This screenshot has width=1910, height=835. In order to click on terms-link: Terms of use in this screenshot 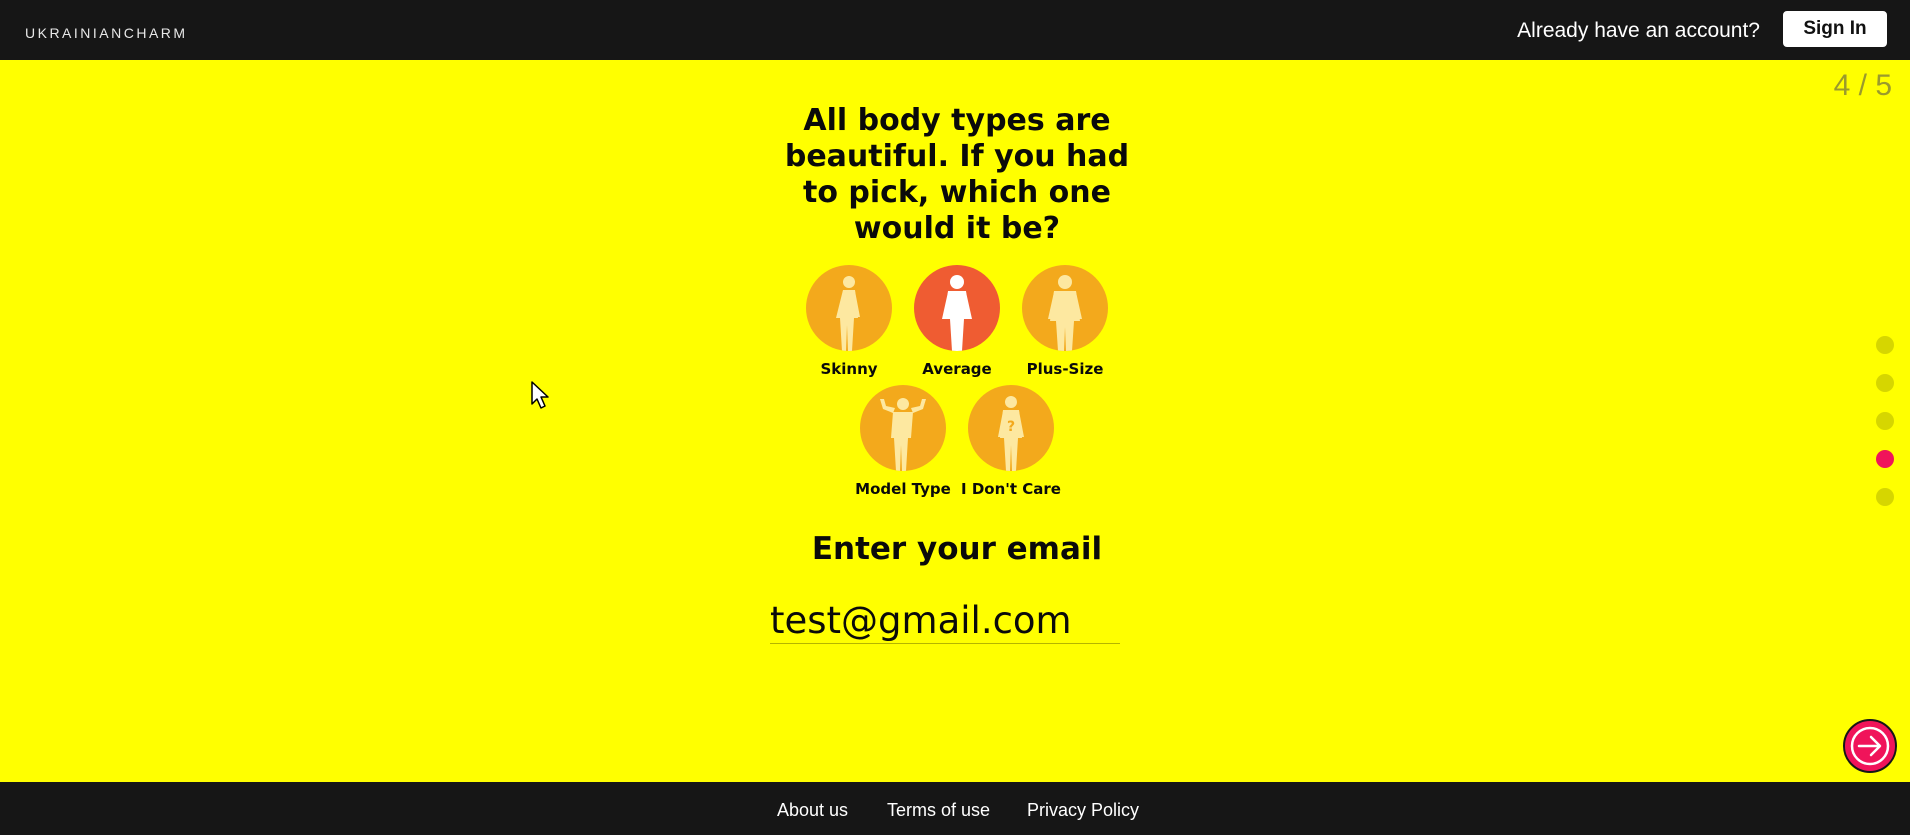, I will do `click(938, 810)`.